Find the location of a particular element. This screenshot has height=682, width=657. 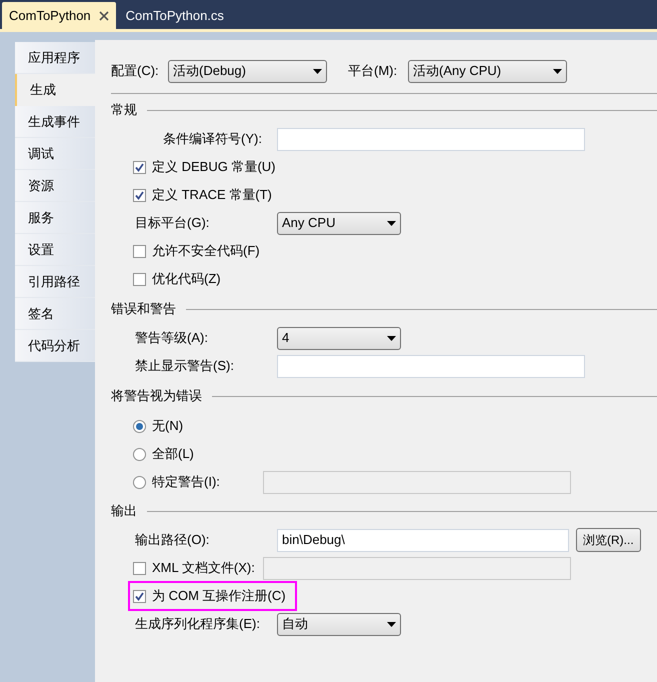

sidebar-tab: 服务 is located at coordinates (55, 218).